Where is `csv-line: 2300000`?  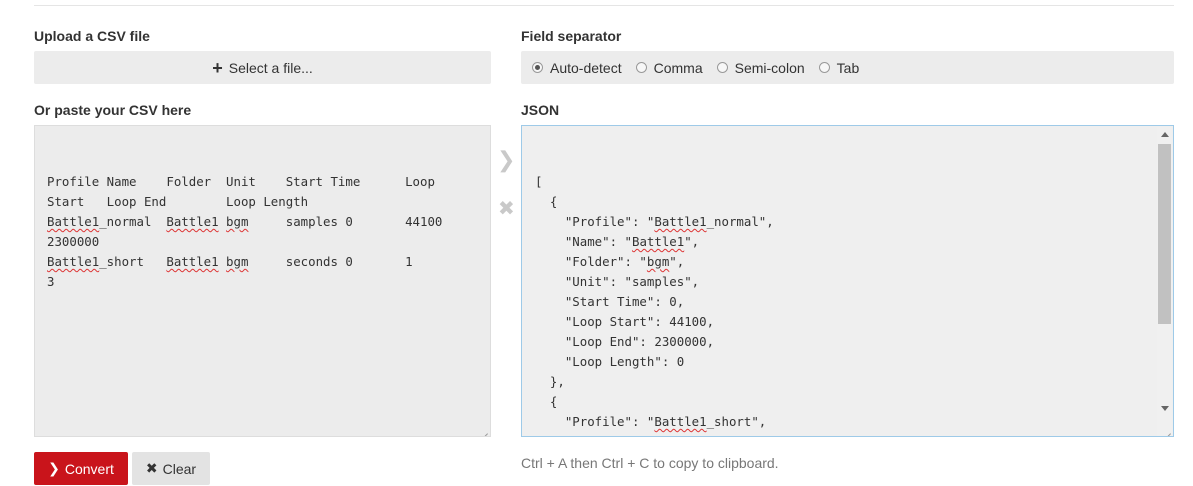 csv-line: 2300000 is located at coordinates (73, 241).